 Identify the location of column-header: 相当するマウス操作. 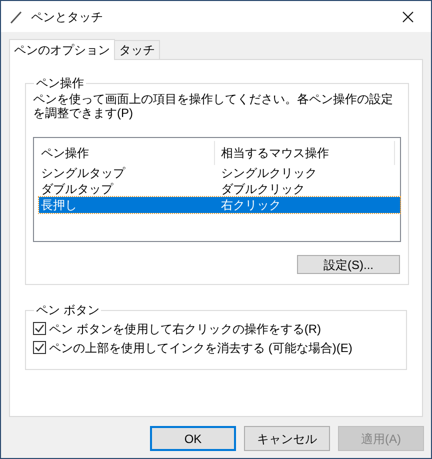
(305, 153).